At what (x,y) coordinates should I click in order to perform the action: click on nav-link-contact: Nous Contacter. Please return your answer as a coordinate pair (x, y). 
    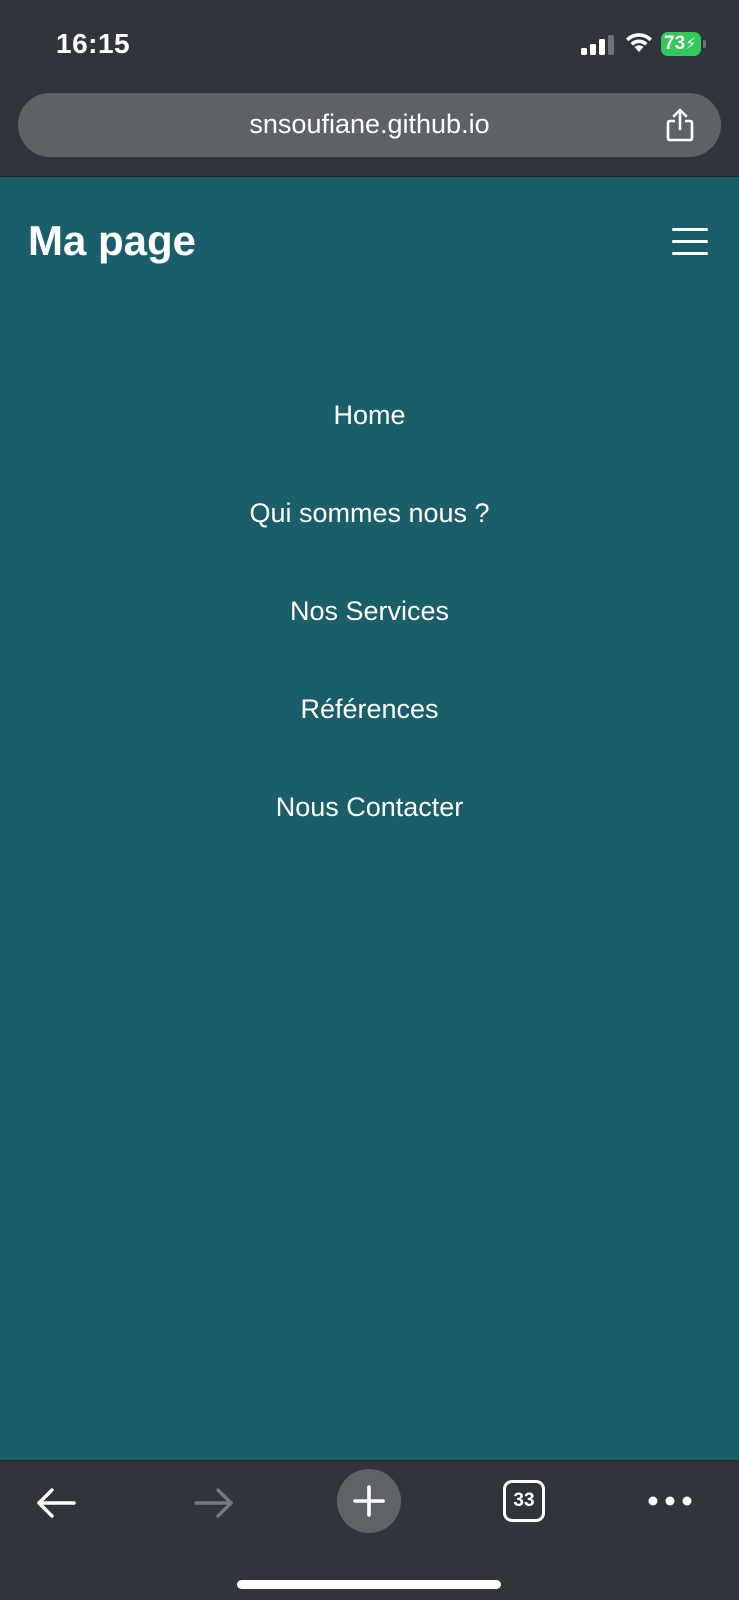
    Looking at the image, I should click on (370, 807).